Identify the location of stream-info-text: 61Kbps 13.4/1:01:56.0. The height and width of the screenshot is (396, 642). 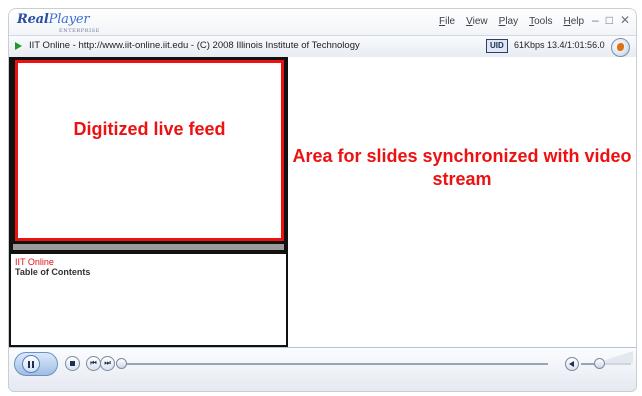
(559, 45).